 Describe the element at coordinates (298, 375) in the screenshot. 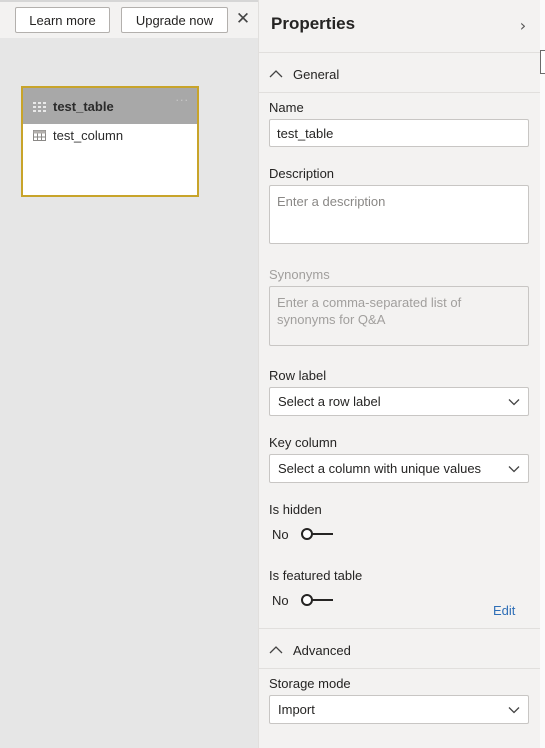

I see `row-label-label: Row label` at that location.